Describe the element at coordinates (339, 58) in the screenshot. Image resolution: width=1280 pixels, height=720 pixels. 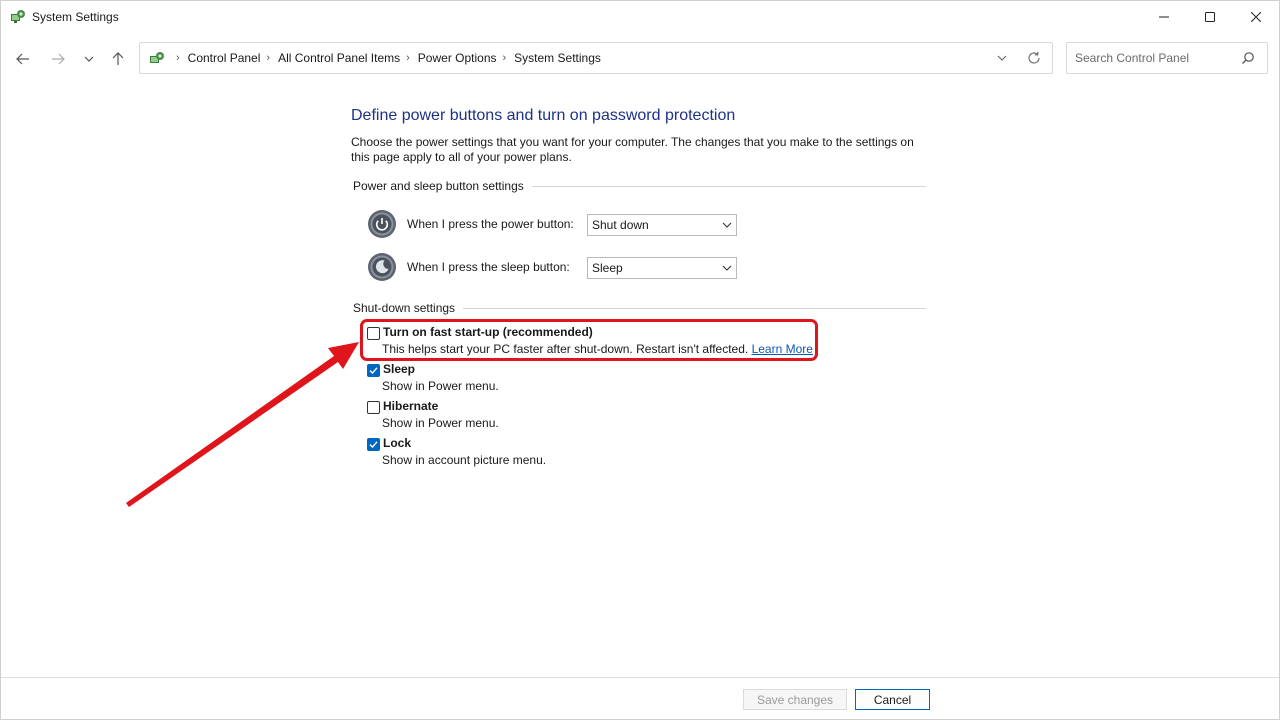
I see `breadcrumb-all-items: All Control Panel Items` at that location.